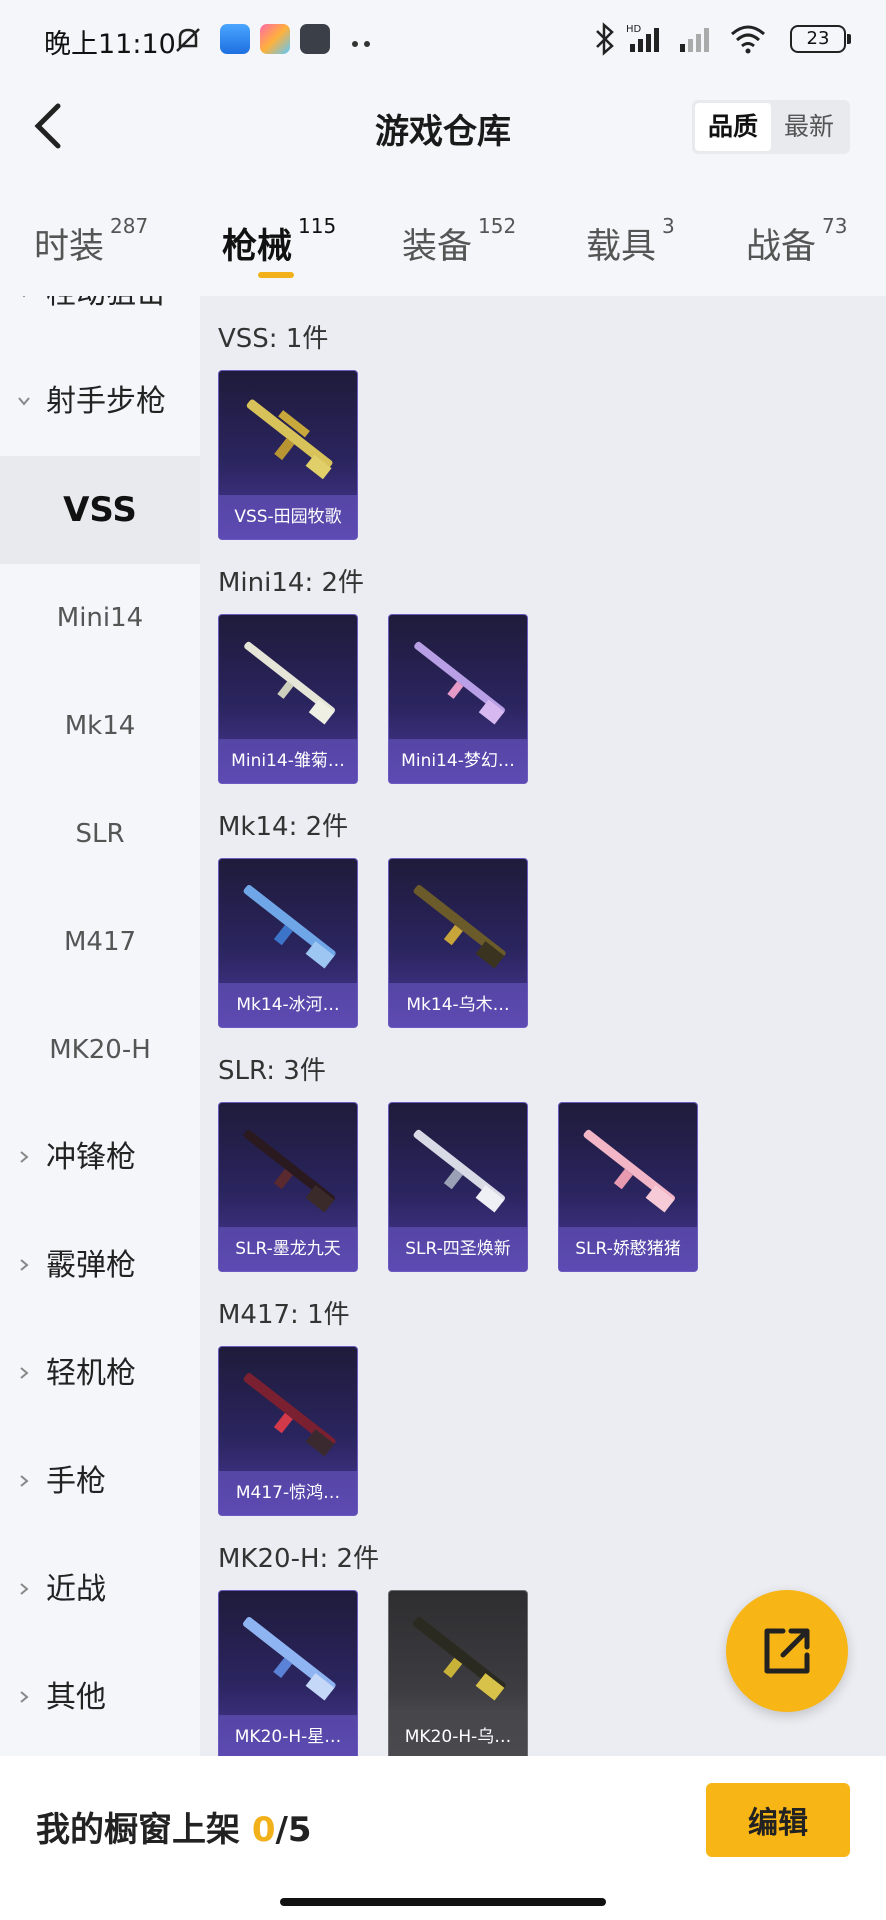 This screenshot has height=1920, width=886. Describe the element at coordinates (696, 40) in the screenshot. I see `signal-weak-icon` at that location.